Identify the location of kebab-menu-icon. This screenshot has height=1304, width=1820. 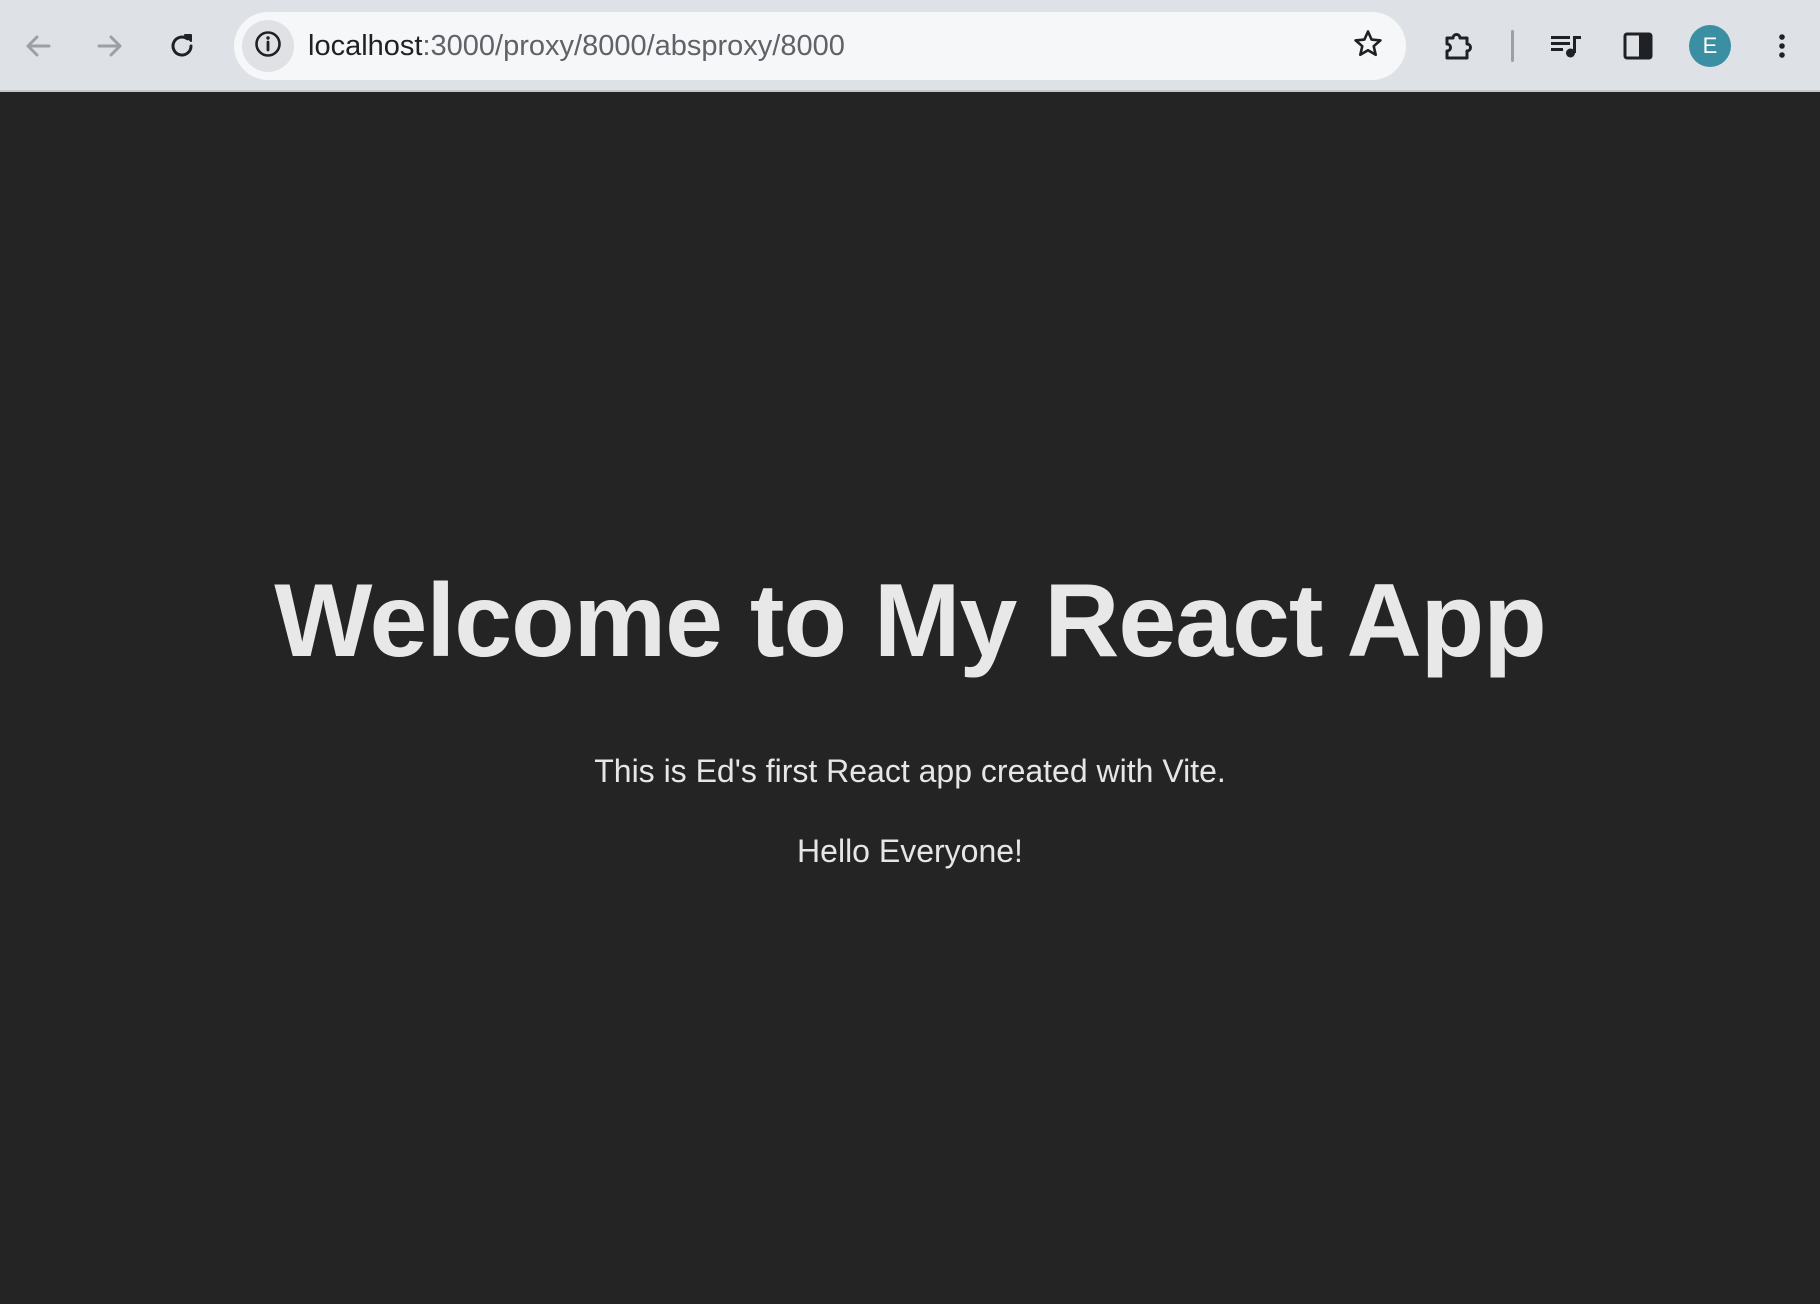
(1782, 46).